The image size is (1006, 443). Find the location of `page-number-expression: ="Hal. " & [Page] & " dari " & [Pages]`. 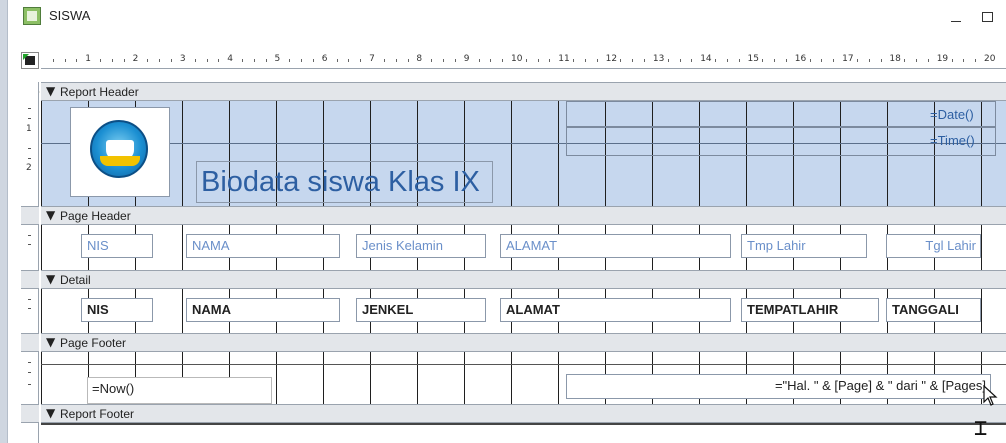

page-number-expression: ="Hal. " & [Page] & " dari " & [Pages] is located at coordinates (778, 386).